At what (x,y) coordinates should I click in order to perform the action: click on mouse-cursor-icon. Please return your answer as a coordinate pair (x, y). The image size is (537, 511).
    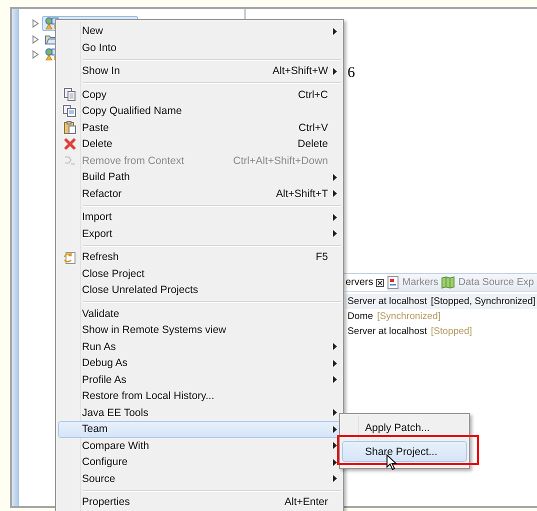
    Looking at the image, I should click on (391, 462).